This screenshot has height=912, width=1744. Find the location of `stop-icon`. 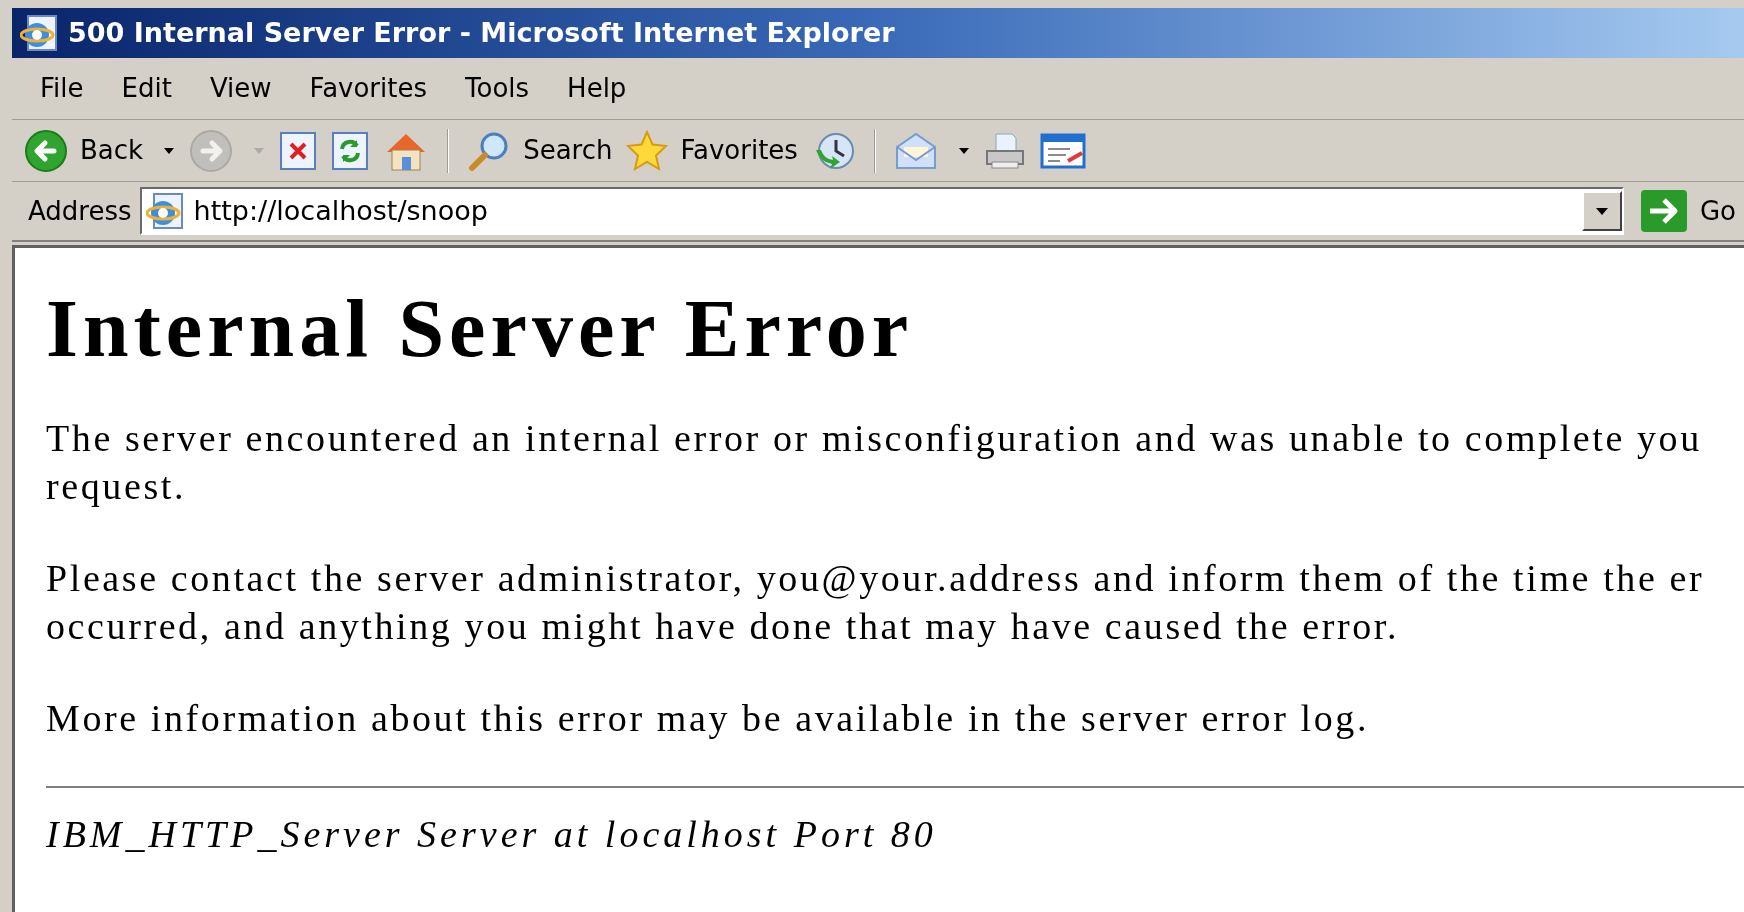

stop-icon is located at coordinates (298, 150).